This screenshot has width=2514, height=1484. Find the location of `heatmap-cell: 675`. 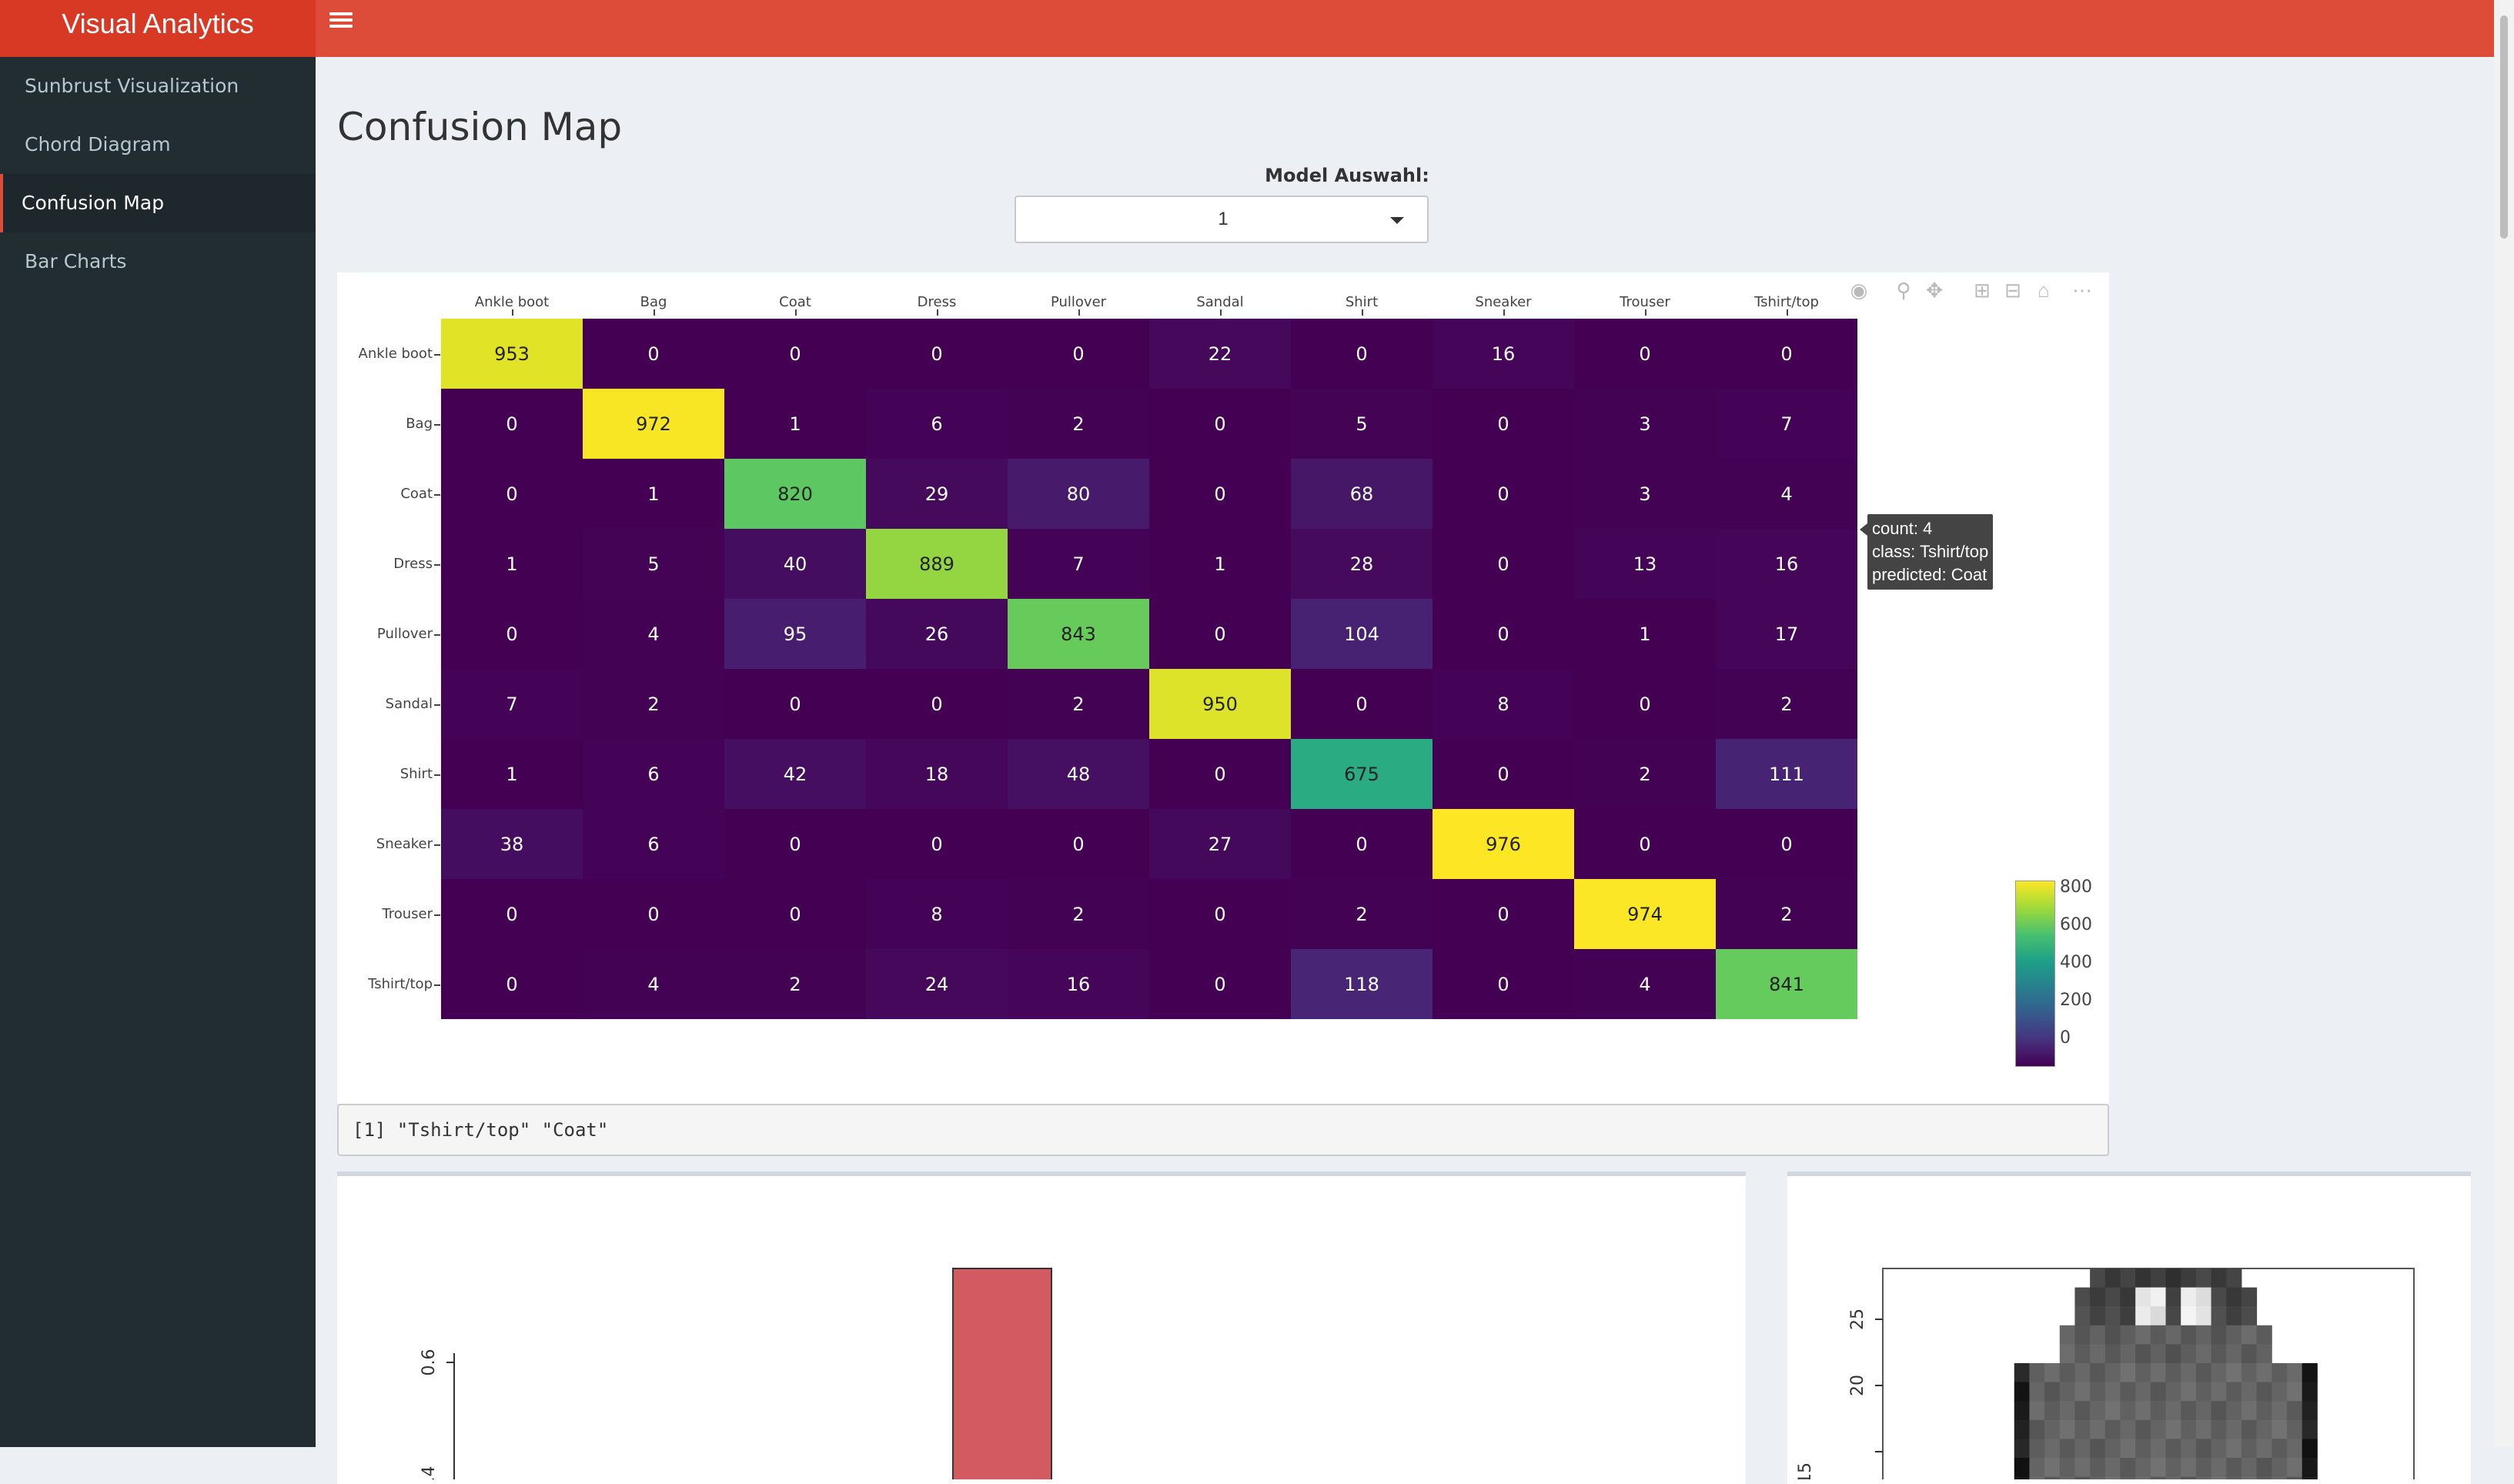

heatmap-cell: 675 is located at coordinates (1362, 774).